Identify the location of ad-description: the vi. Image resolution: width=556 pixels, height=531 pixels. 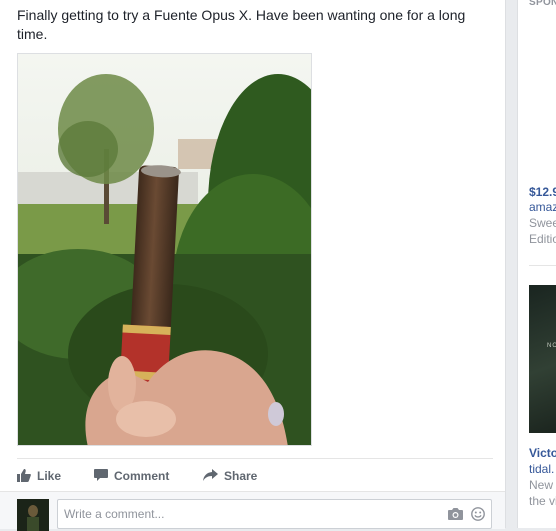
(542, 501).